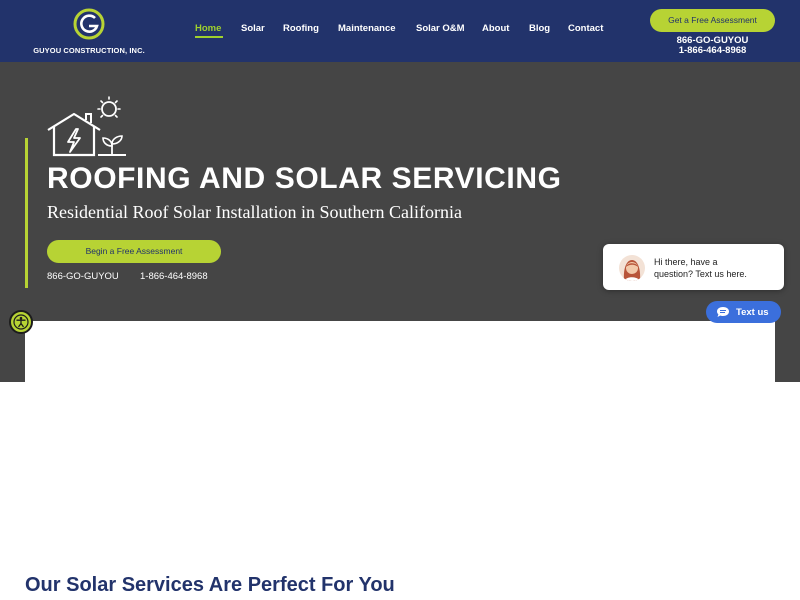 Image resolution: width=800 pixels, height=600 pixels. Describe the element at coordinates (174, 276) in the screenshot. I see `hero-phone-number: 1-866-464-8968` at that location.